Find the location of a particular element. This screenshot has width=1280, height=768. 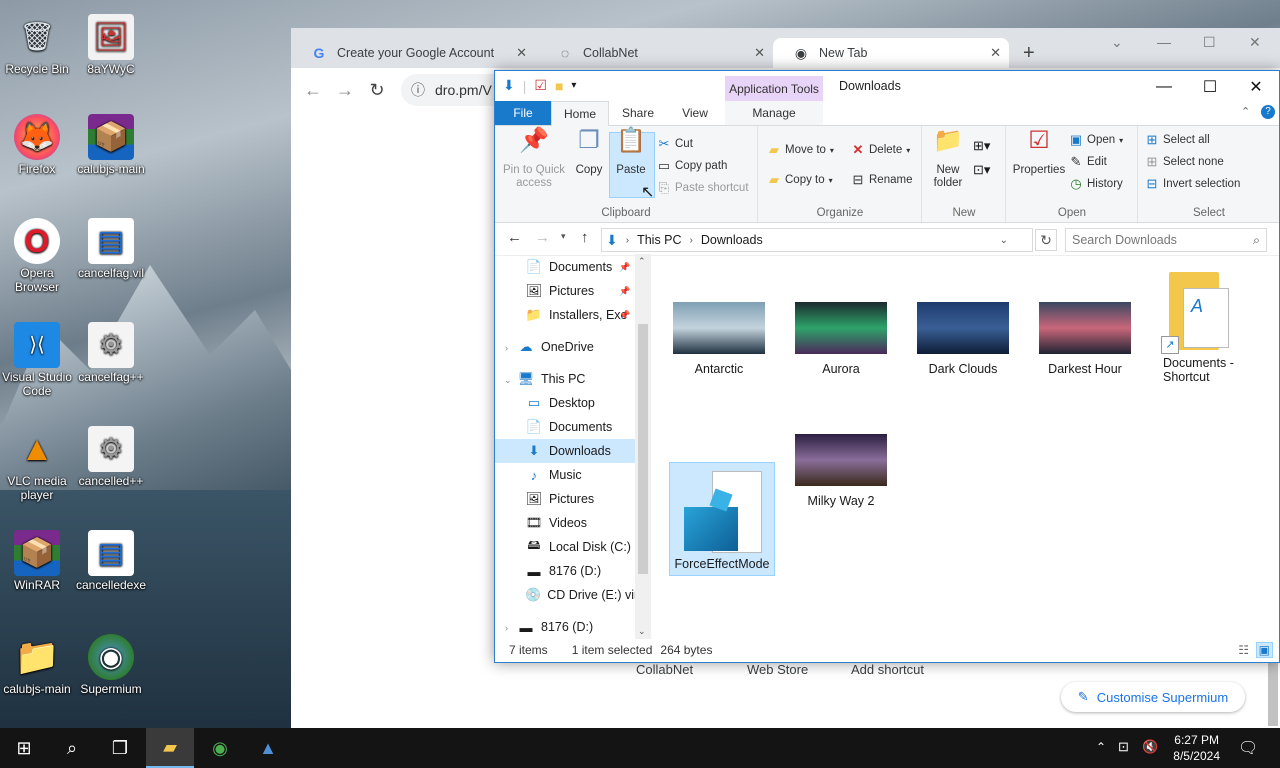

invert-selection-button: ⊟ Invert selection is located at coordinates (1193, 184).